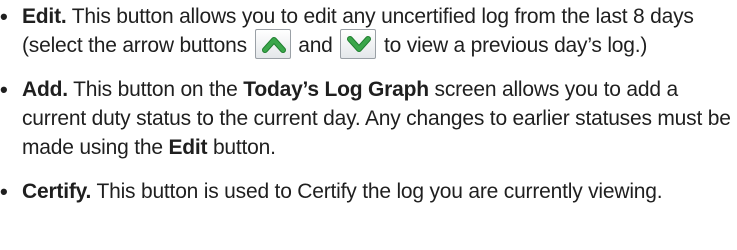 This screenshot has height=250, width=737. I want to click on edit-description-part-2: and, so click(315, 45).